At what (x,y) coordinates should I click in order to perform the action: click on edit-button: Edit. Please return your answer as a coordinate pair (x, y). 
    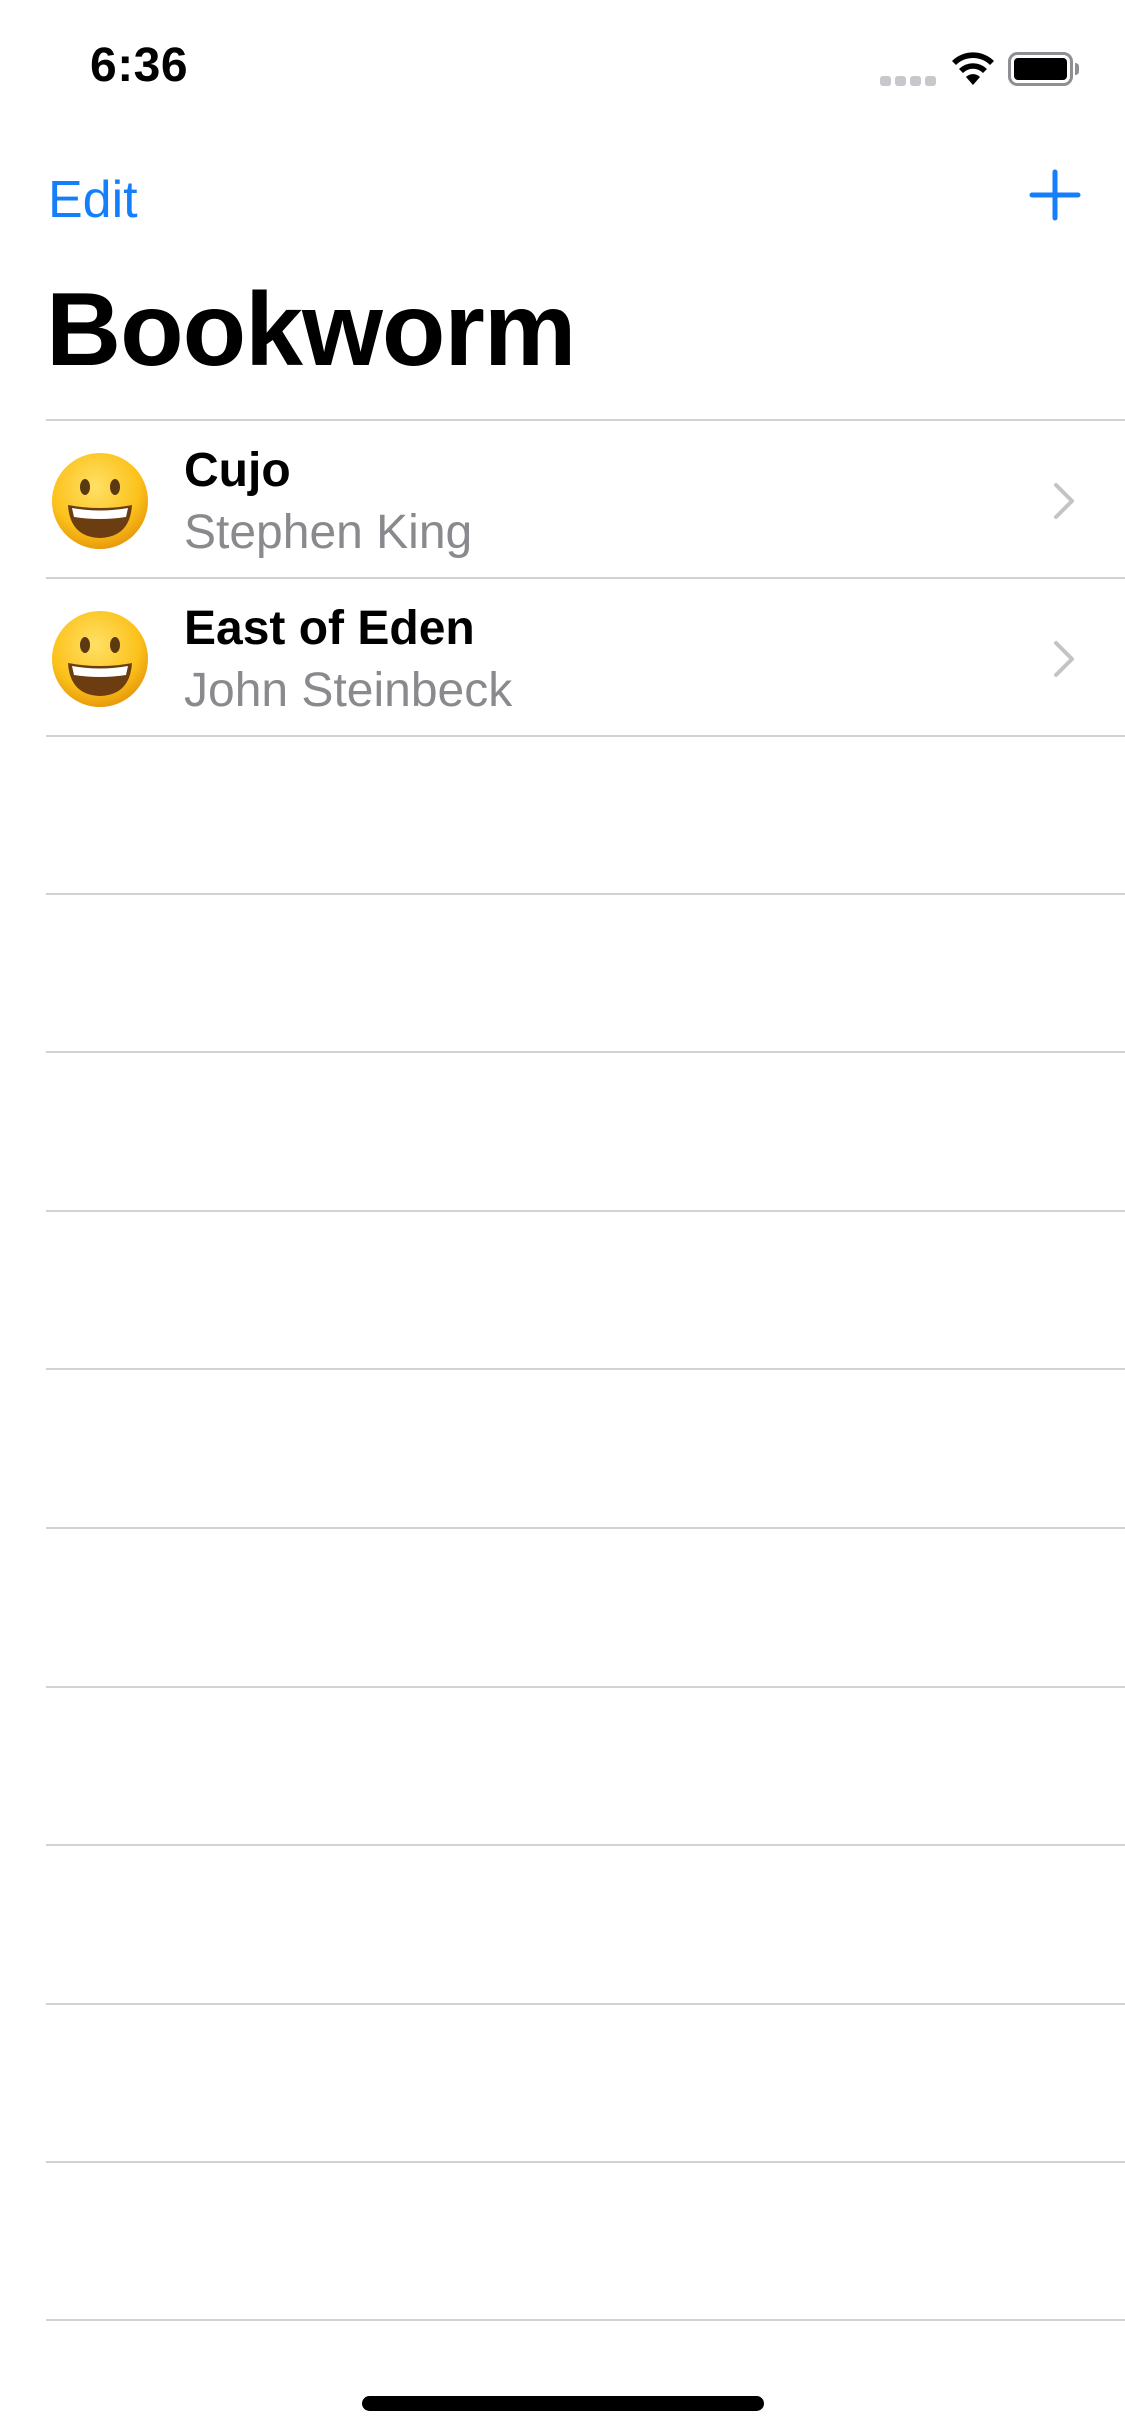
    Looking at the image, I should click on (93, 200).